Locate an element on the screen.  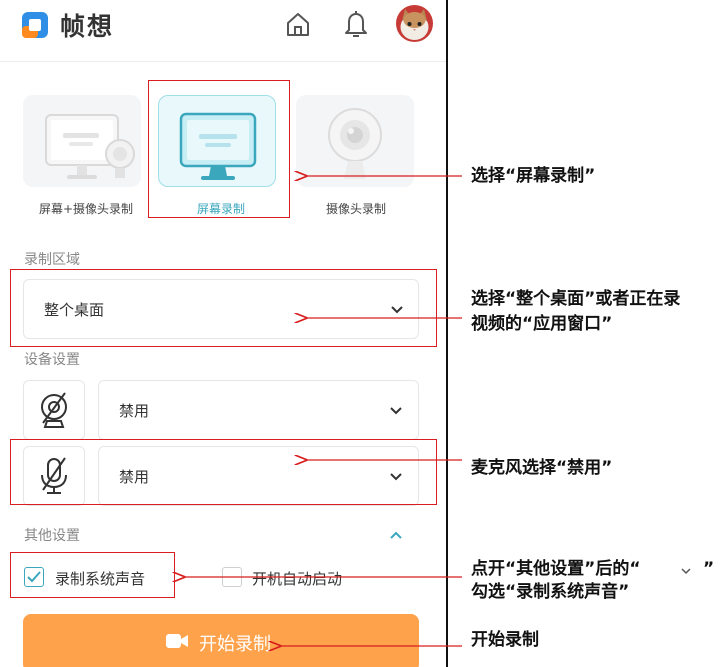
camera-icon-box is located at coordinates (54, 410).